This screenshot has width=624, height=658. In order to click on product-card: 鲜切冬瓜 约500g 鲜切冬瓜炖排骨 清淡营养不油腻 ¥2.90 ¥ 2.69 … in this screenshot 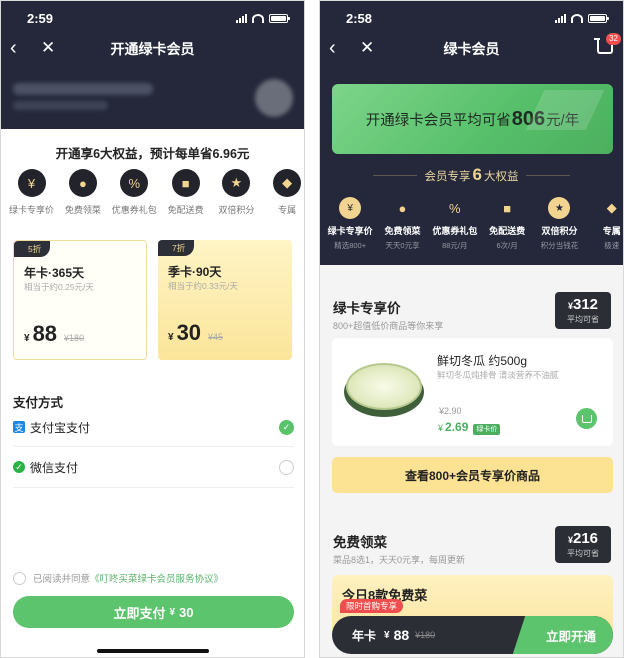, I will do `click(472, 392)`.